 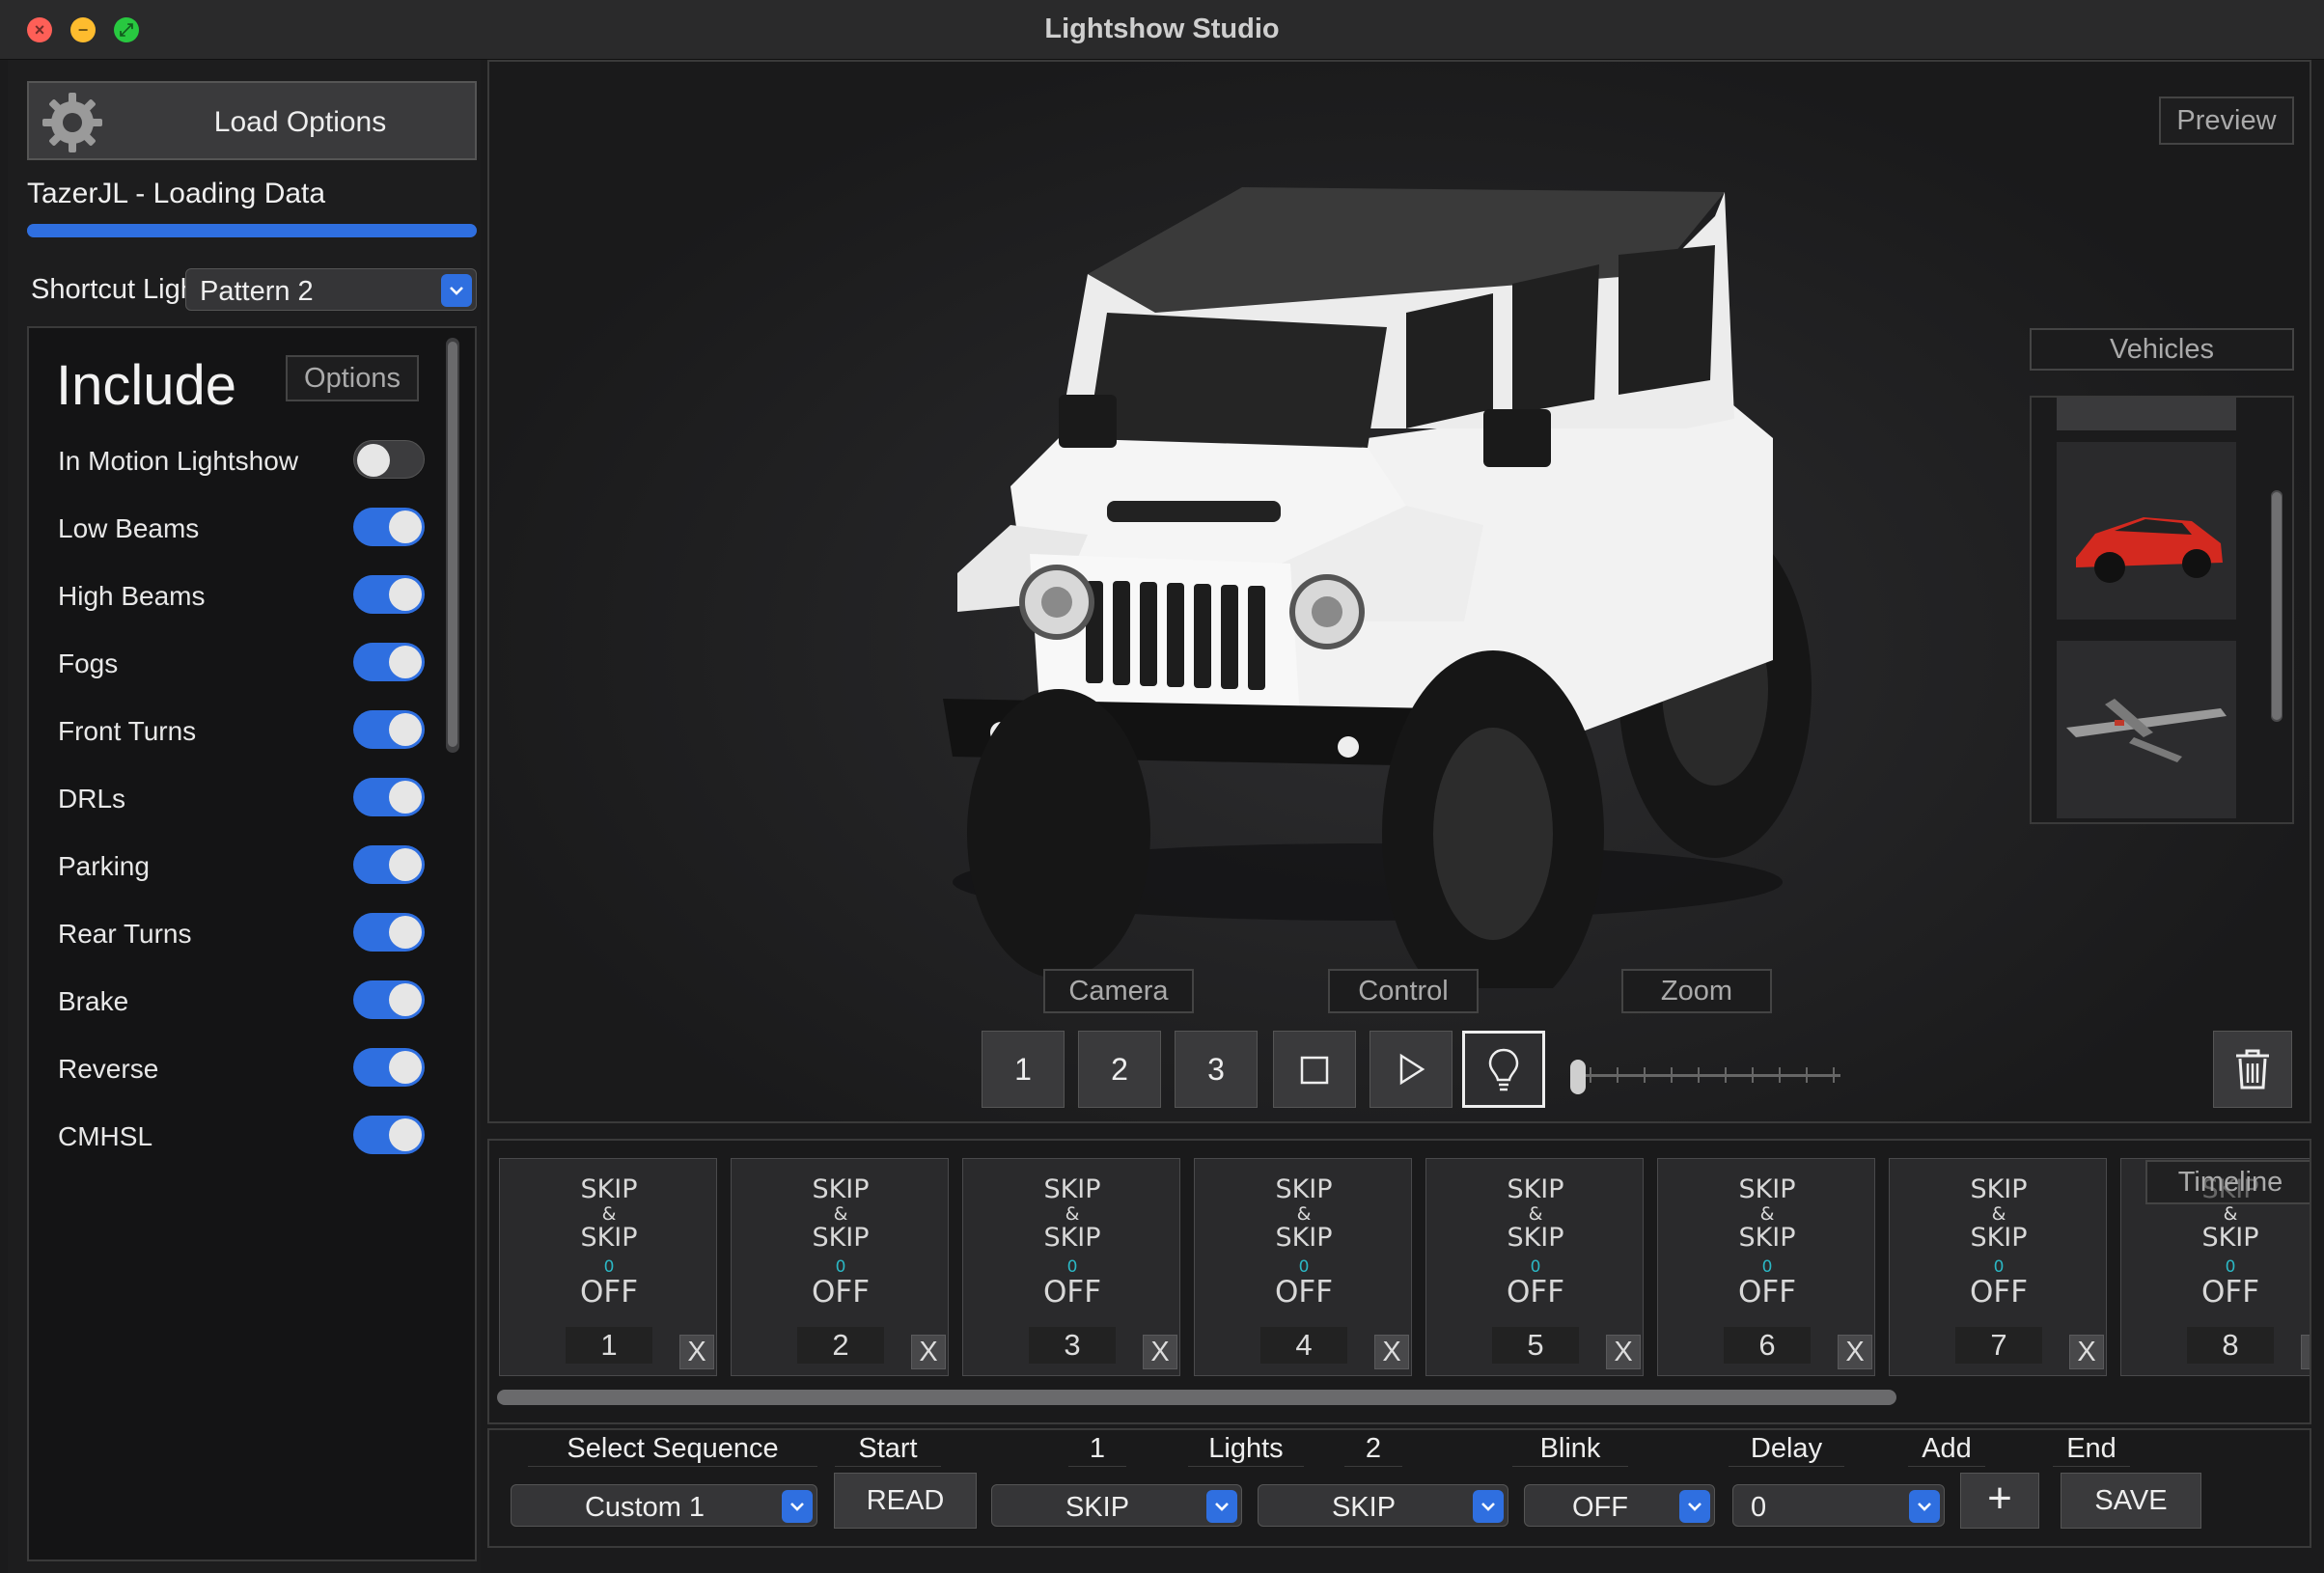 I want to click on step-number: 6, so click(x=1767, y=1345).